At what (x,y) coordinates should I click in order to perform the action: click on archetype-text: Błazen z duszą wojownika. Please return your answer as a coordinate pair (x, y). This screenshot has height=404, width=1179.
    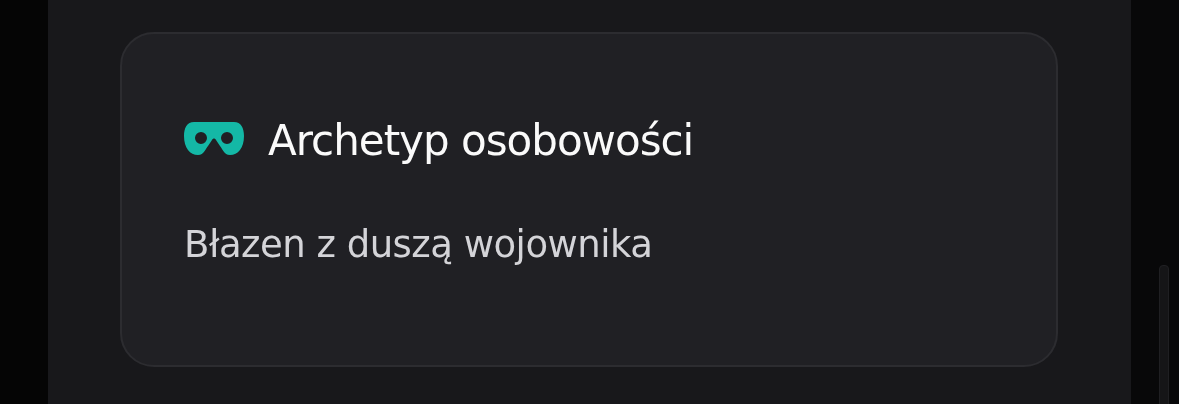
    Looking at the image, I should click on (419, 244).